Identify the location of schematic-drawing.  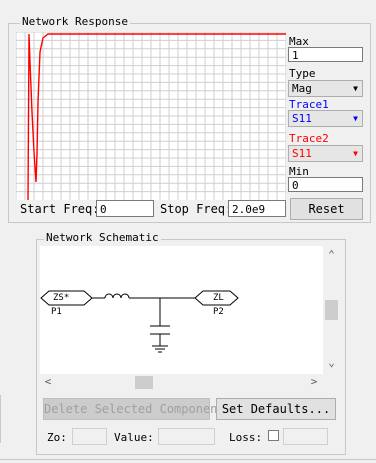
(139, 321).